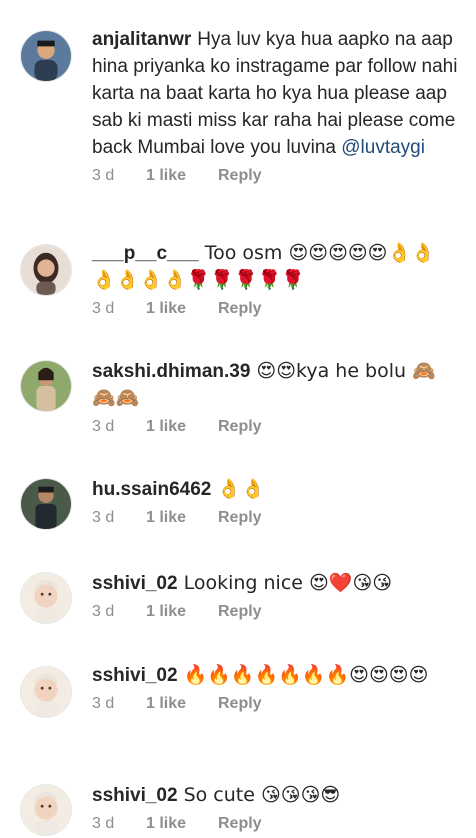  I want to click on comment-mention: @luvtaygi, so click(383, 147).